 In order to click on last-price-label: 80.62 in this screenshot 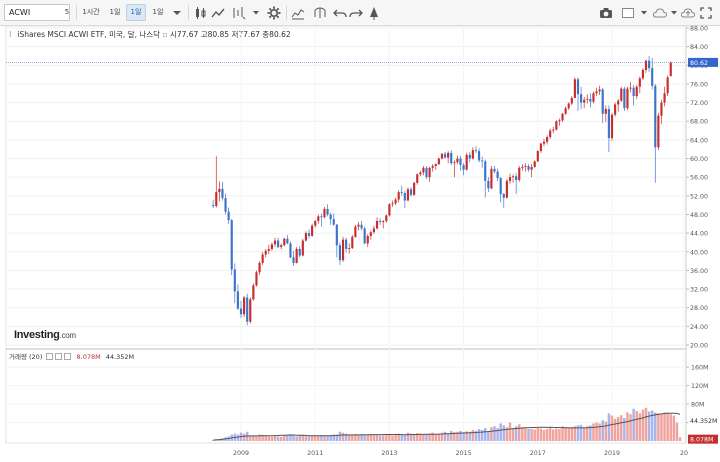, I will do `click(699, 63)`.